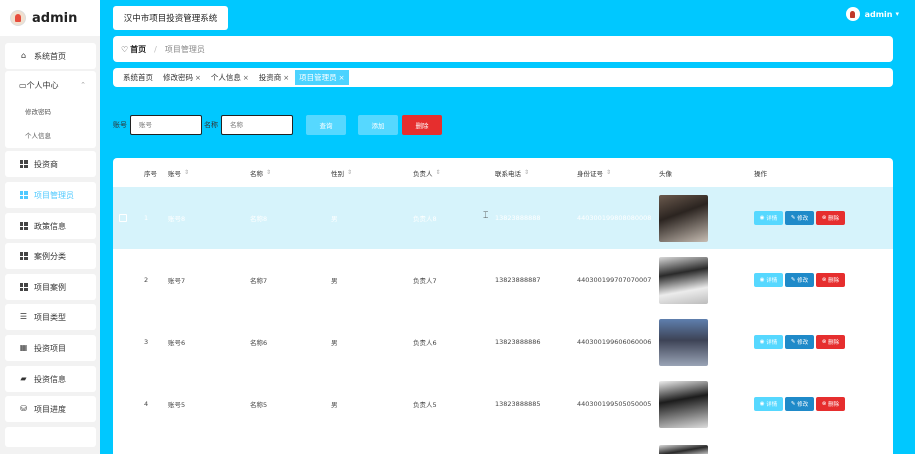  Describe the element at coordinates (257, 125) in the screenshot. I see `name-input` at that location.